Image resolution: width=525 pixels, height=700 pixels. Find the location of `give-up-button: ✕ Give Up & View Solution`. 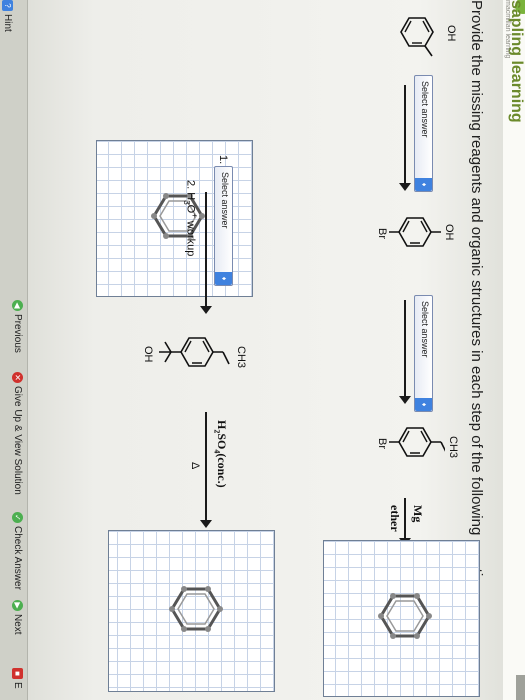

give-up-button: ✕ Give Up & View Solution is located at coordinates (17, 433).